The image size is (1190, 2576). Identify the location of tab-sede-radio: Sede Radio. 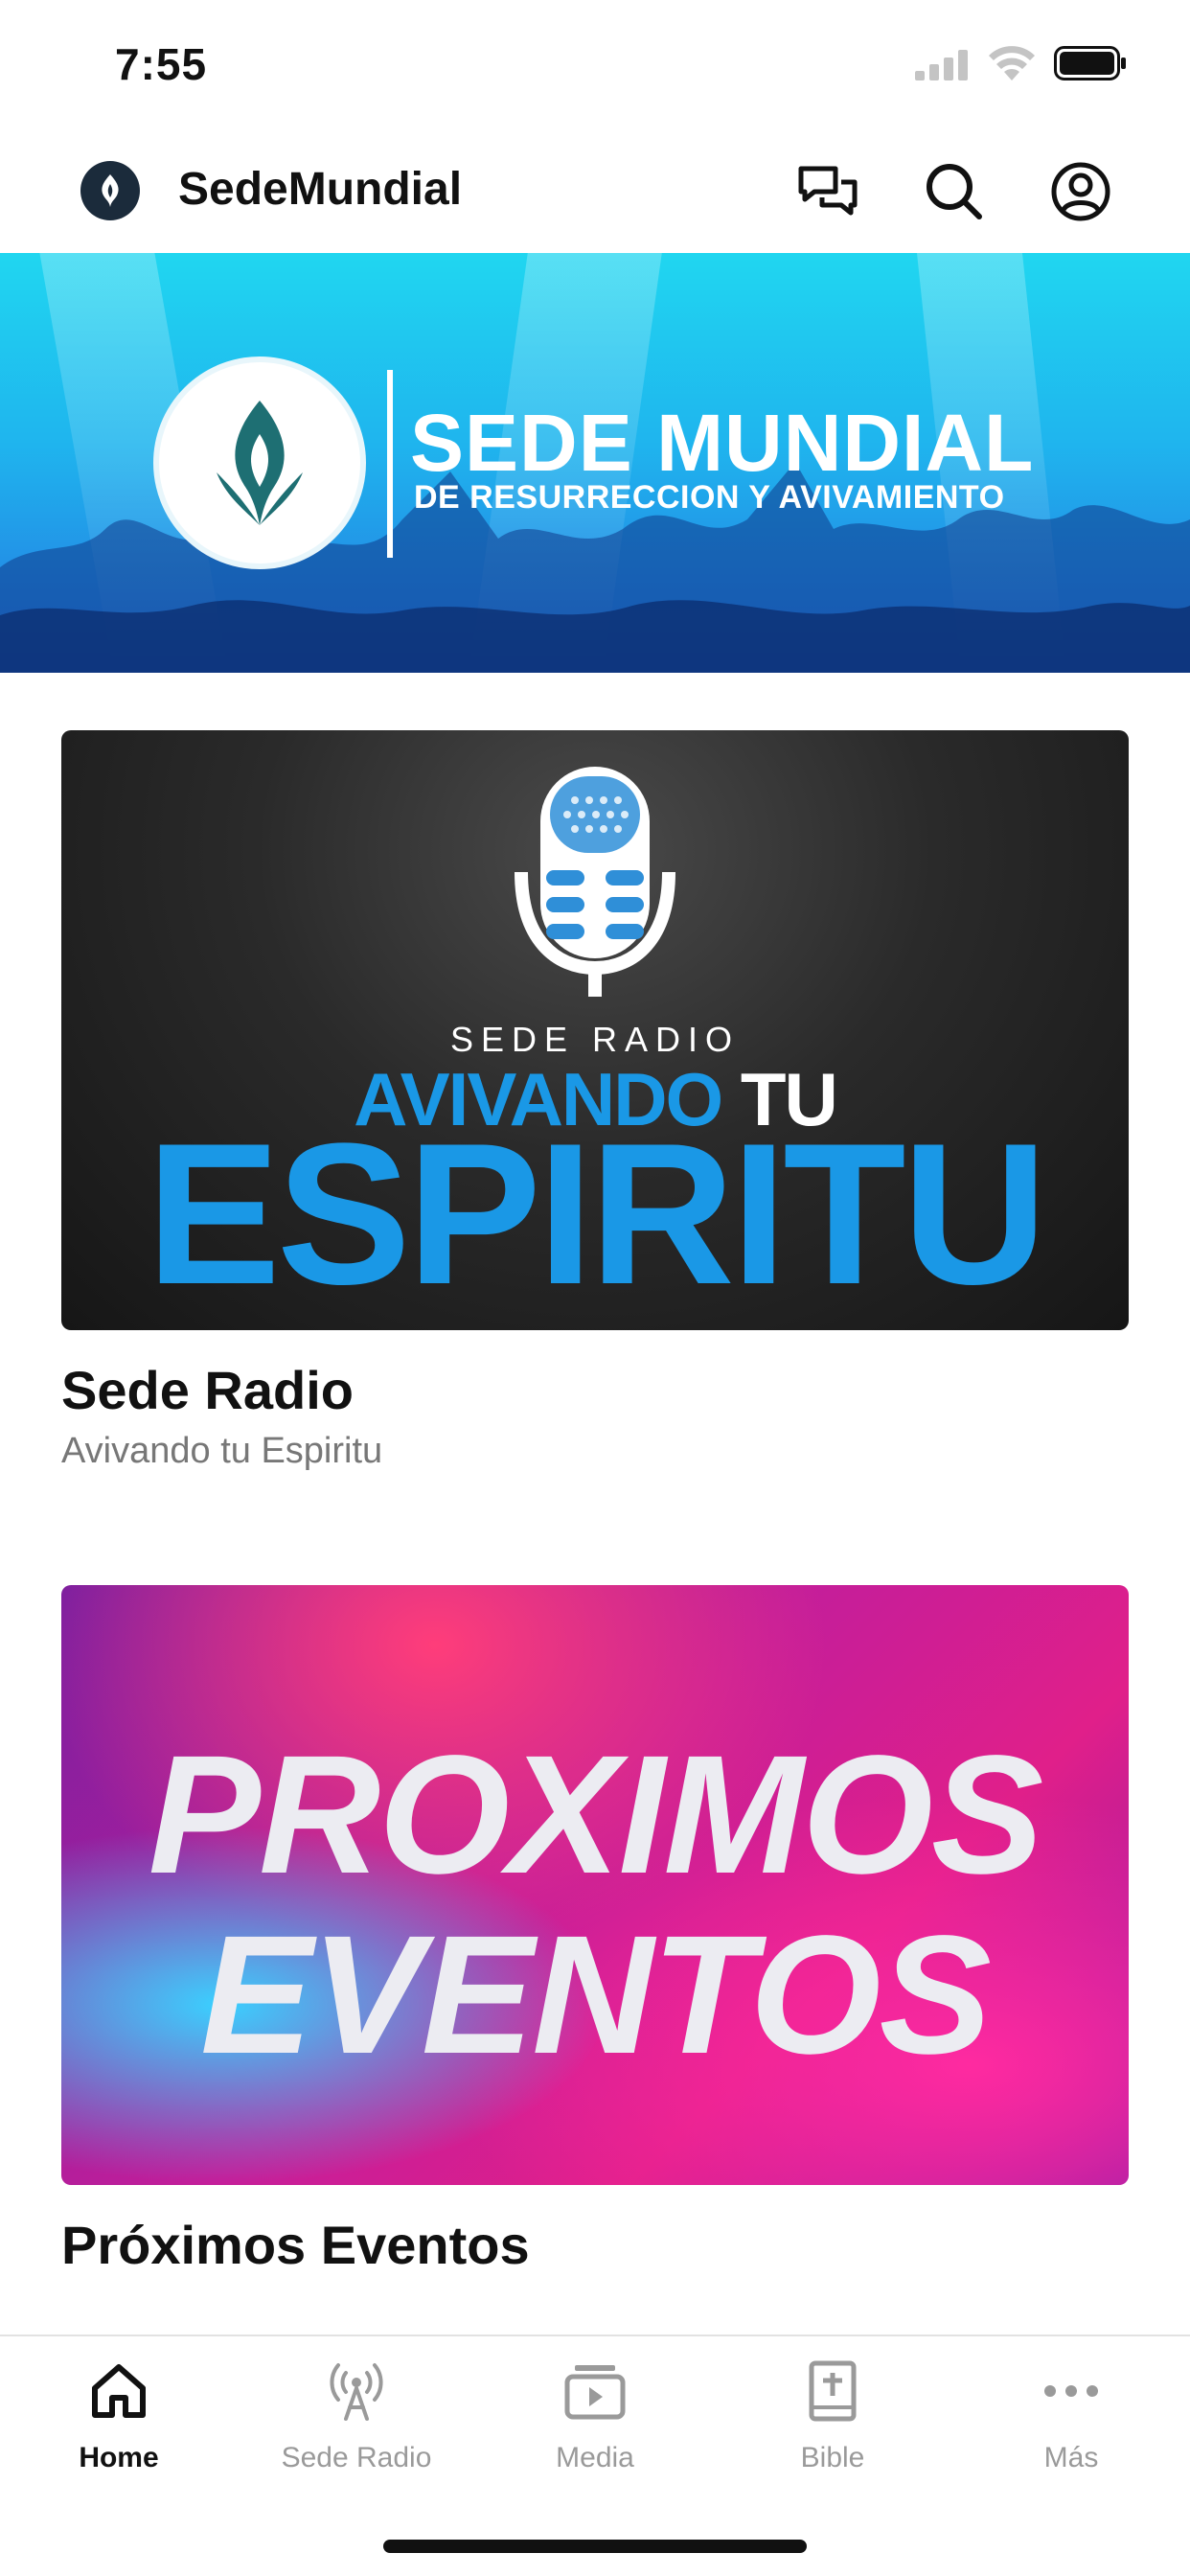
(357, 2425).